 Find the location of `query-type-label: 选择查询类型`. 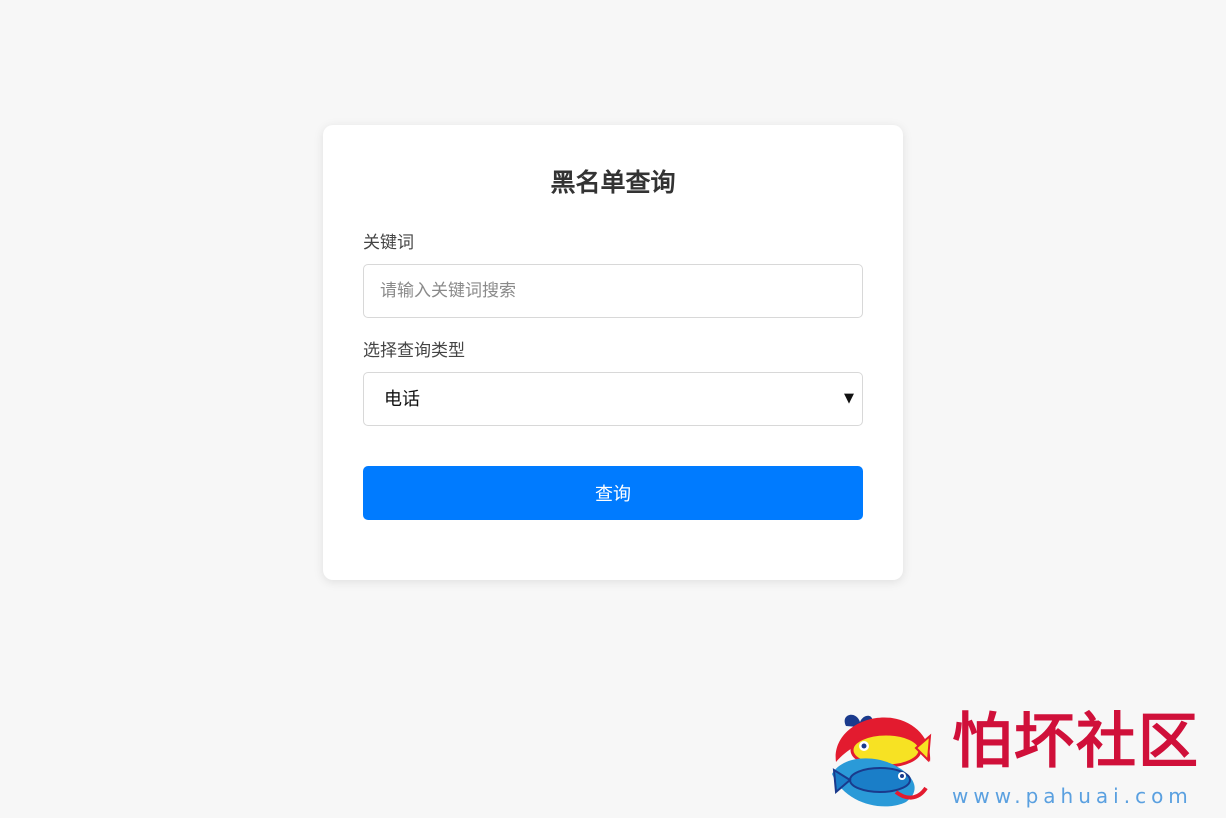

query-type-label: 选择查询类型 is located at coordinates (414, 351).